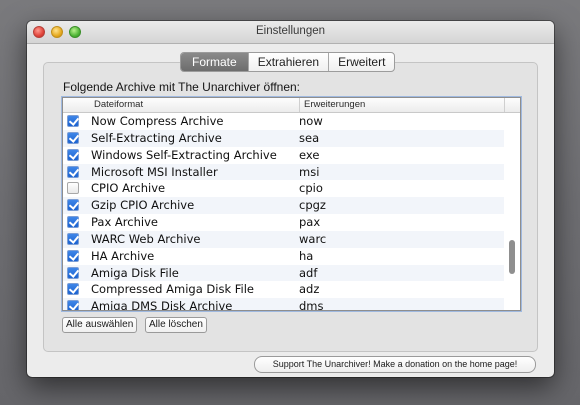 The height and width of the screenshot is (405, 580). What do you see at coordinates (135, 272) in the screenshot?
I see `format-name-cell: Amiga Disk File` at bounding box center [135, 272].